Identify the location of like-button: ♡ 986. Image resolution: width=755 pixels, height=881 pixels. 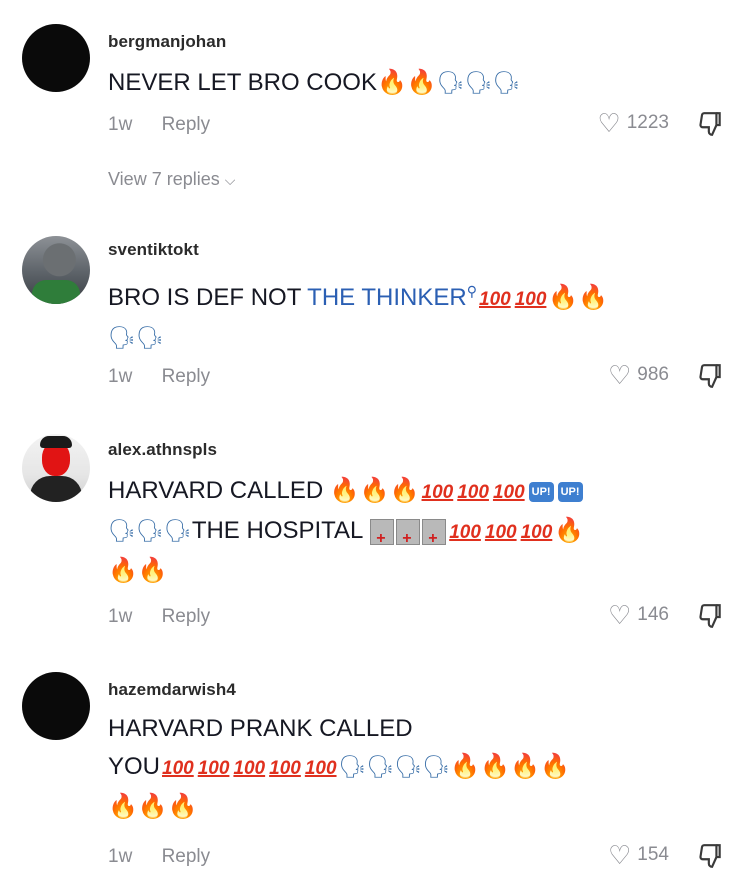
(638, 375).